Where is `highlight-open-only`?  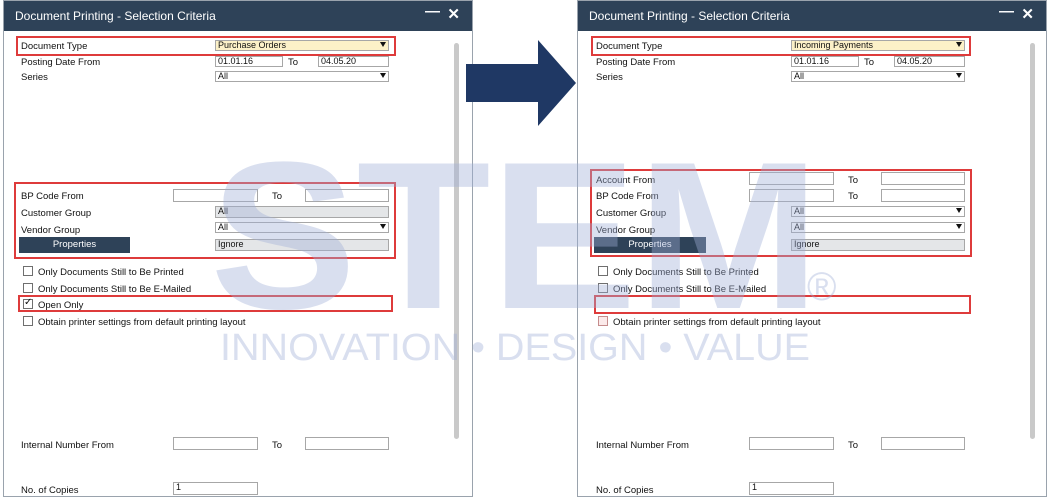 highlight-open-only is located at coordinates (205, 303).